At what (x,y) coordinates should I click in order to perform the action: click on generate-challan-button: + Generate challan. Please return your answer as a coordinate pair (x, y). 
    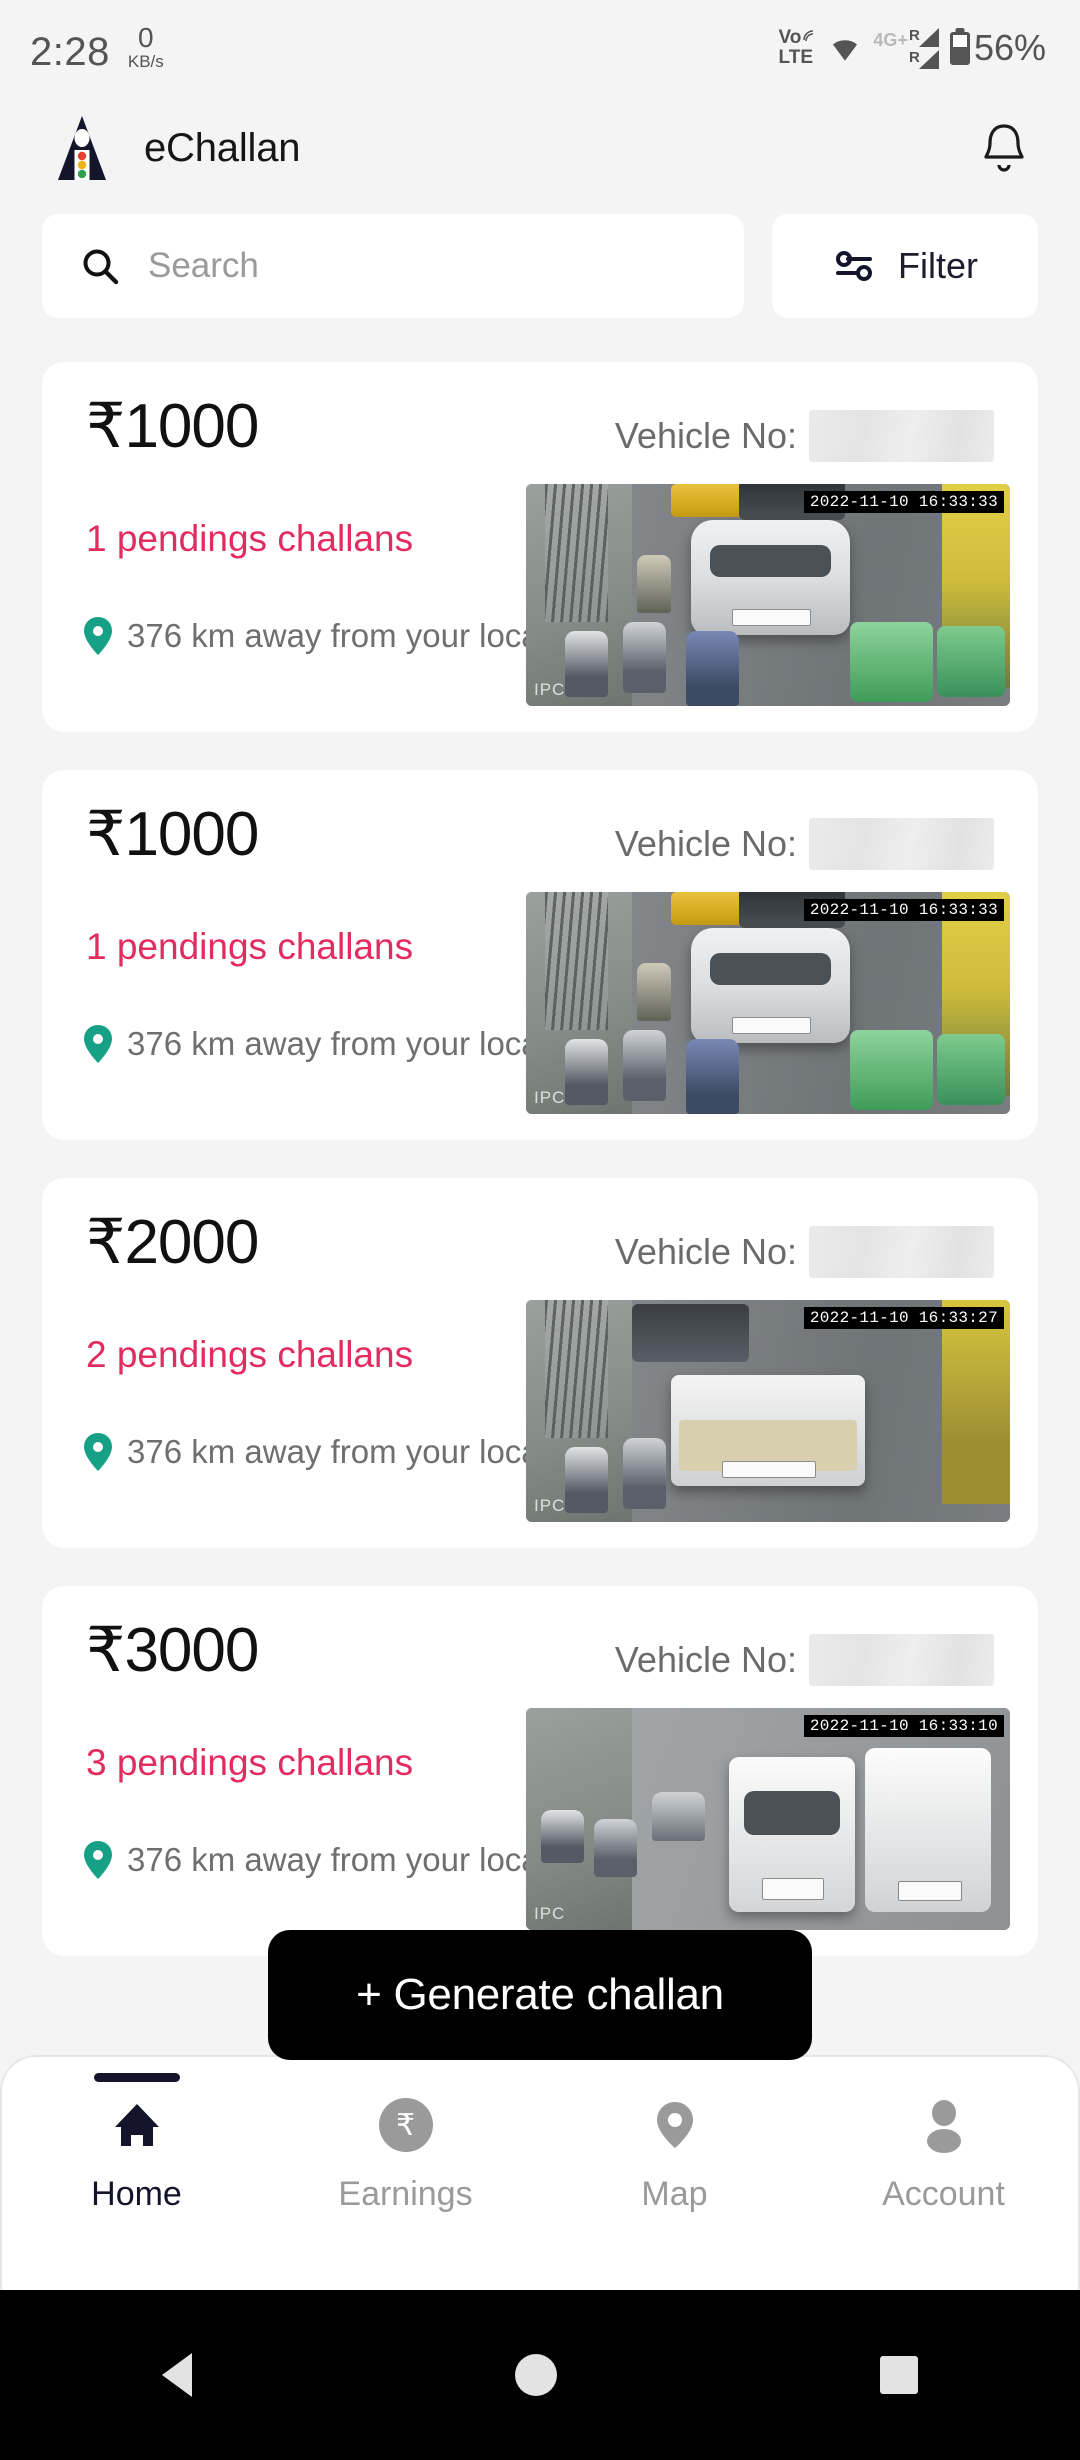
    Looking at the image, I should click on (540, 1995).